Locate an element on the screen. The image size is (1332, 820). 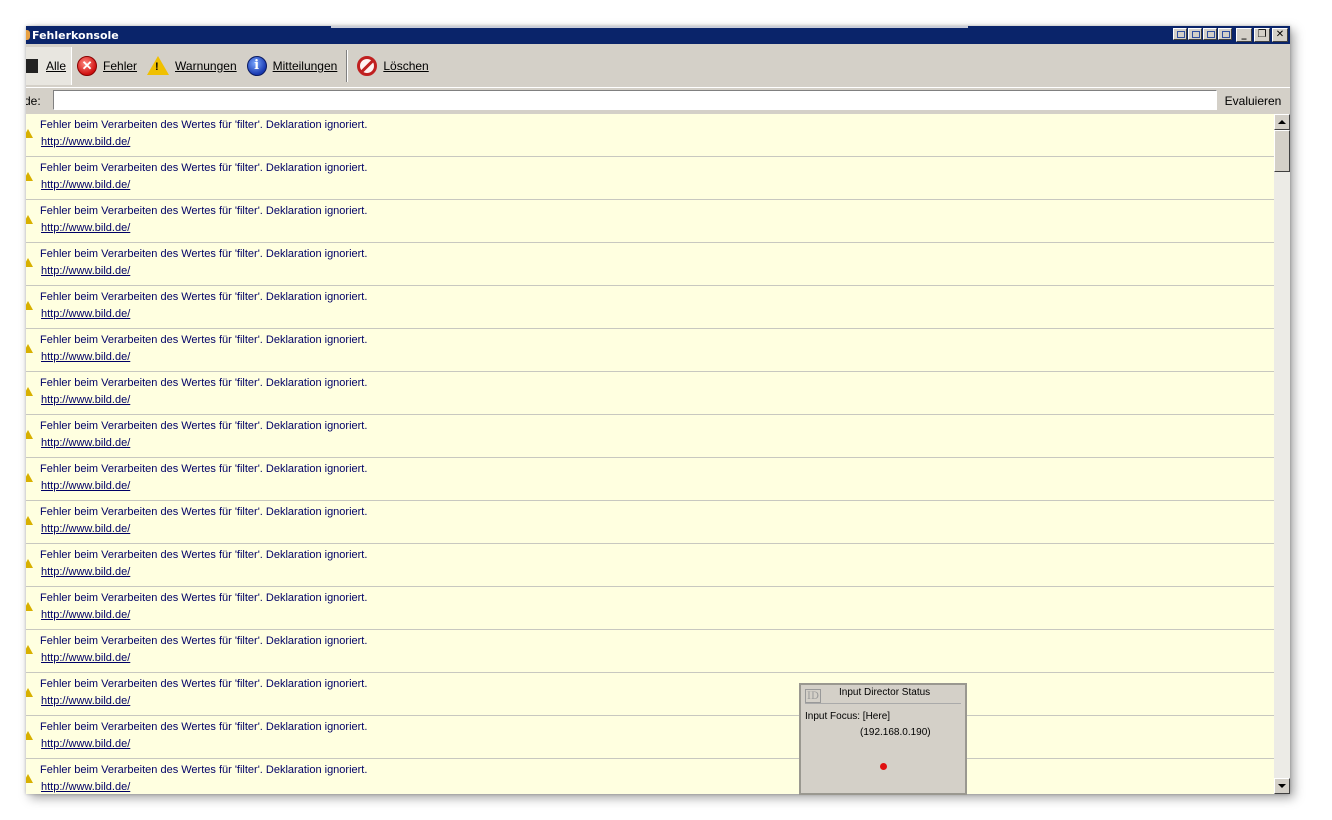
scroll-up-button is located at coordinates (1282, 122).